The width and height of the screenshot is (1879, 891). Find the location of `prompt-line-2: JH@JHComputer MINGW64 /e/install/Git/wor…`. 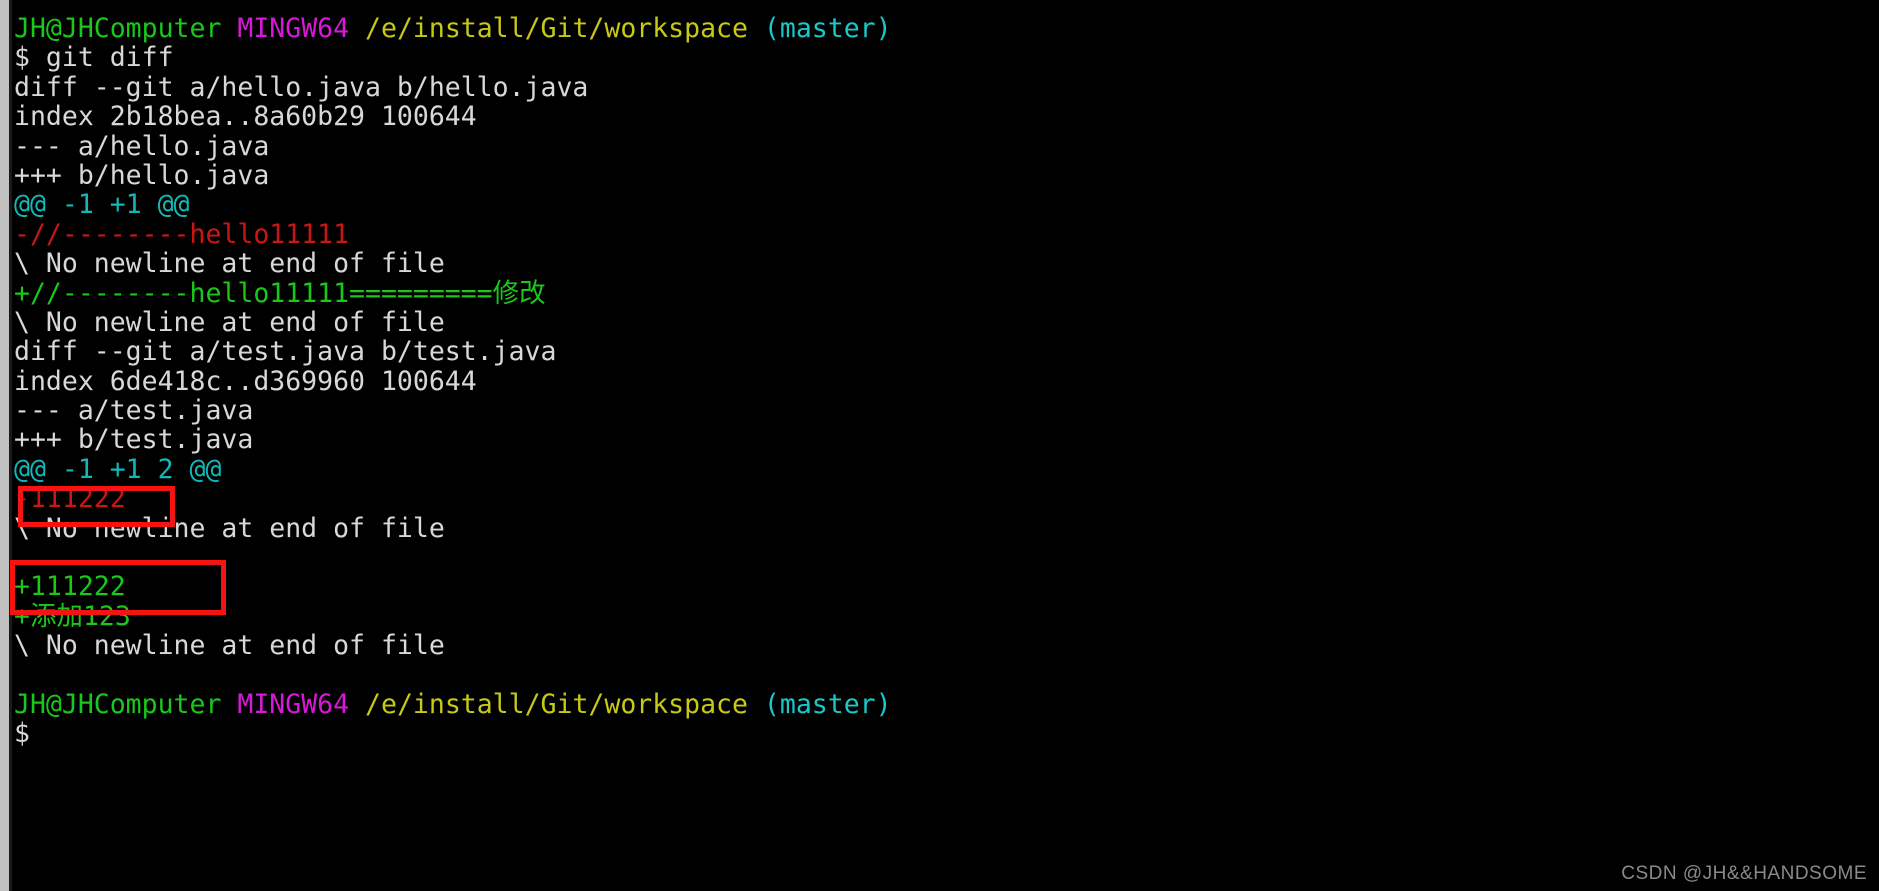

prompt-line-2: JH@JHComputer MINGW64 /e/install/Git/wor… is located at coordinates (946, 704).